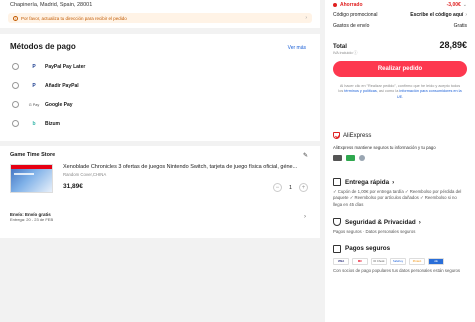 This screenshot has height=322, width=475. What do you see at coordinates (351, 4) in the screenshot?
I see `savings-label: Ahorrado` at bounding box center [351, 4].